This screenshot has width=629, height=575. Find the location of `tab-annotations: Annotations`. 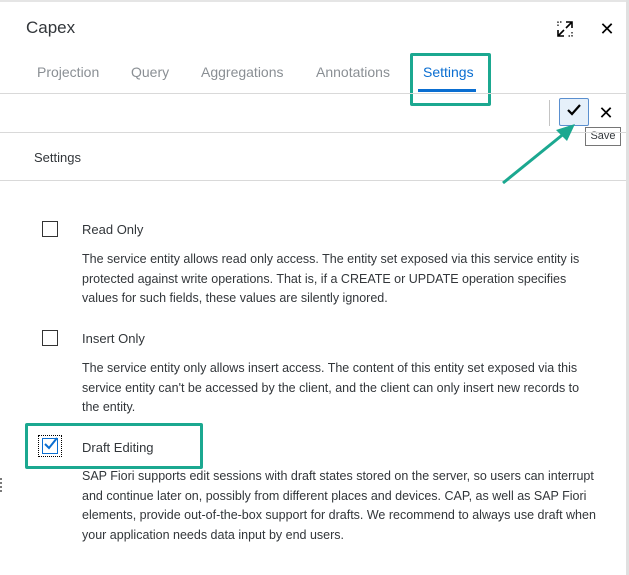

tab-annotations: Annotations is located at coordinates (353, 72).